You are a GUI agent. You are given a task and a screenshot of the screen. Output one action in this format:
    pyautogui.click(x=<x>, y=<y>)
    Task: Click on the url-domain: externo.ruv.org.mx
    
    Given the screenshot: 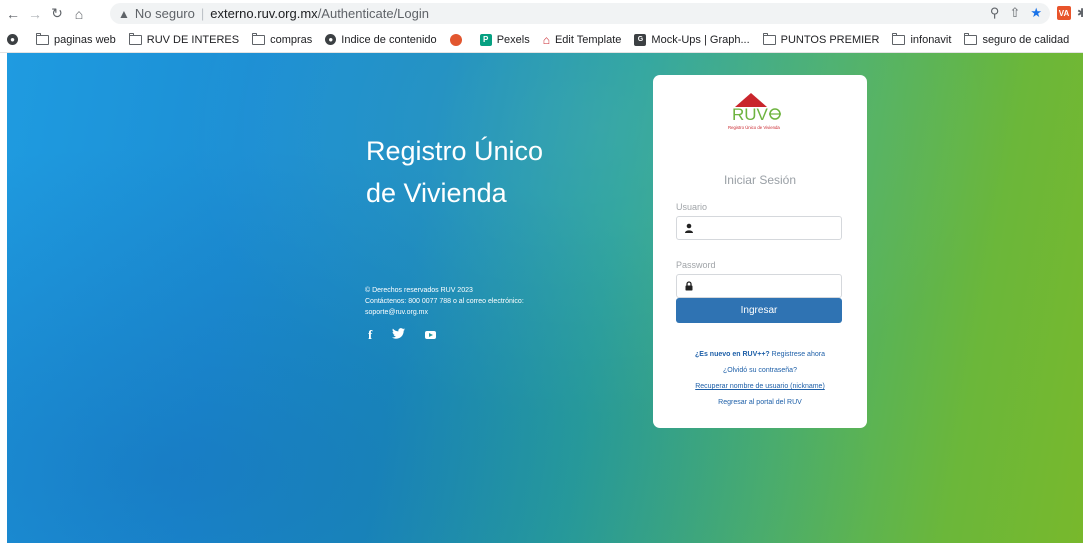 What is the action you would take?
    pyautogui.click(x=264, y=13)
    